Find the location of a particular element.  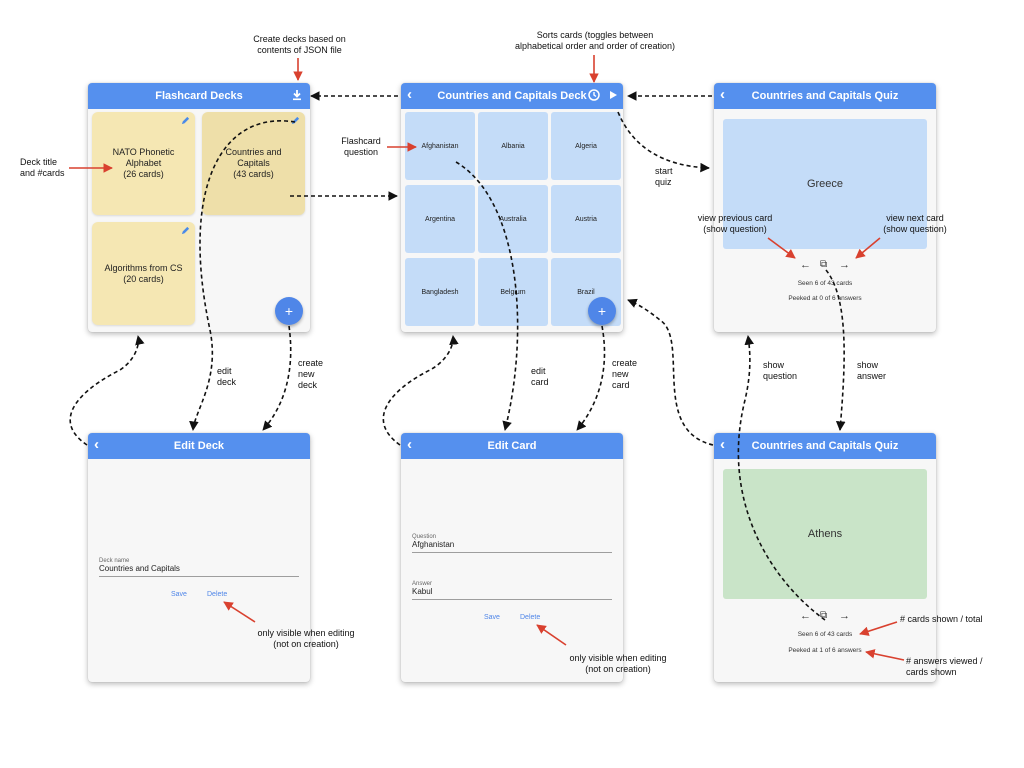

arrow-start-quiz is located at coordinates (663, 142).